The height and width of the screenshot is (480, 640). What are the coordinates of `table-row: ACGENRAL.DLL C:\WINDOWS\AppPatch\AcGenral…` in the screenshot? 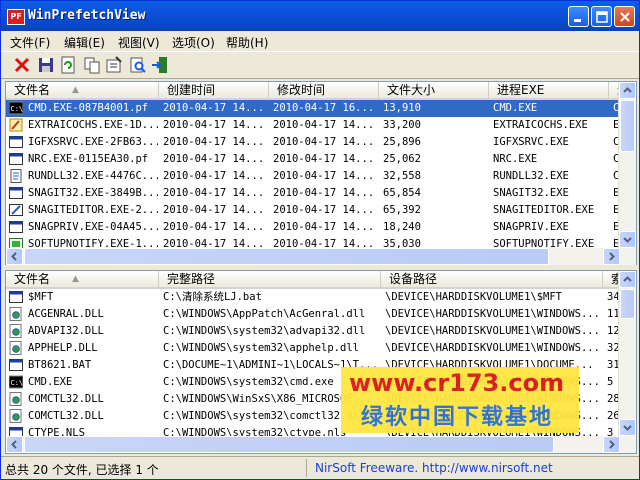 It's located at (321, 314).